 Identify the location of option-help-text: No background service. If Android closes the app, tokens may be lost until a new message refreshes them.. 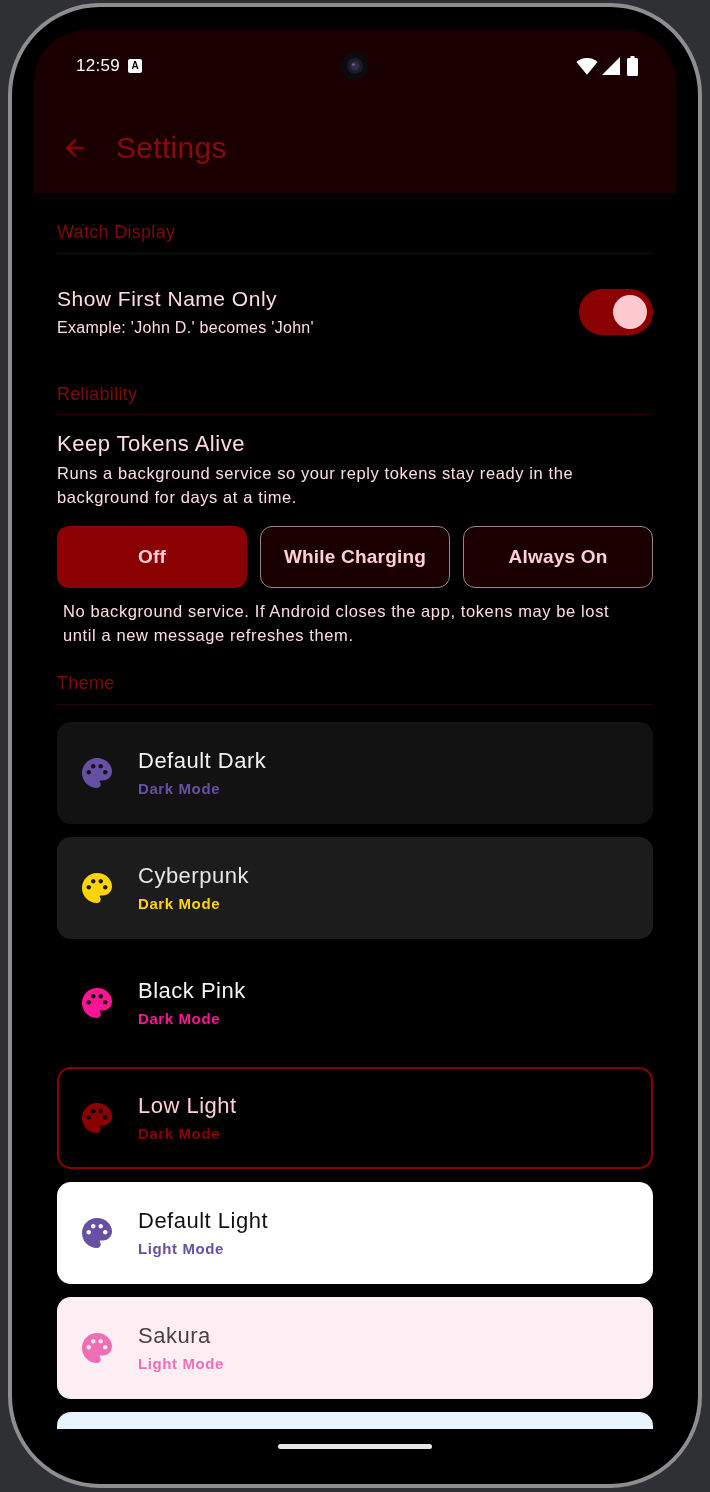
(337, 623).